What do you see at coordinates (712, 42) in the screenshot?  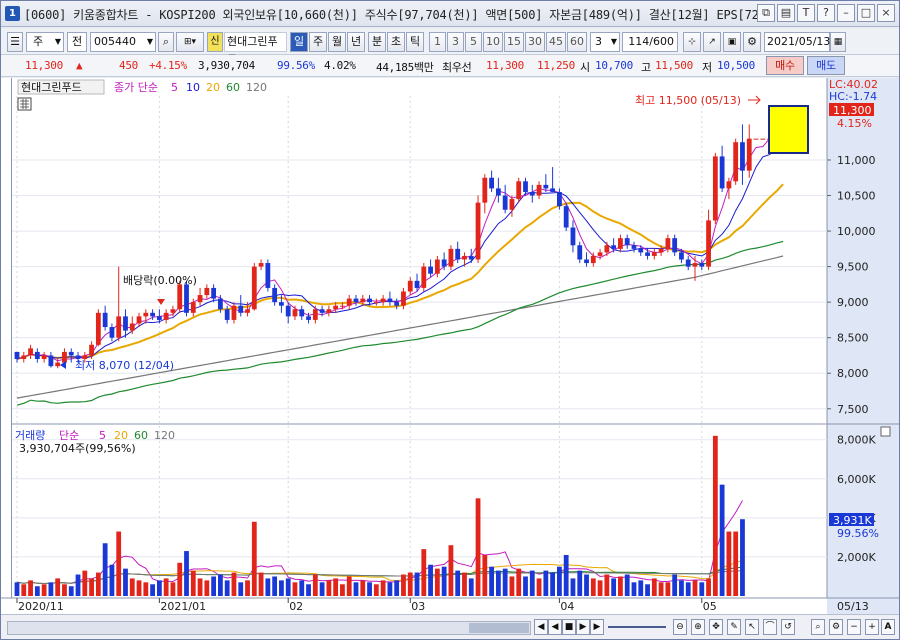 I see `indicator-icon: ↗` at bounding box center [712, 42].